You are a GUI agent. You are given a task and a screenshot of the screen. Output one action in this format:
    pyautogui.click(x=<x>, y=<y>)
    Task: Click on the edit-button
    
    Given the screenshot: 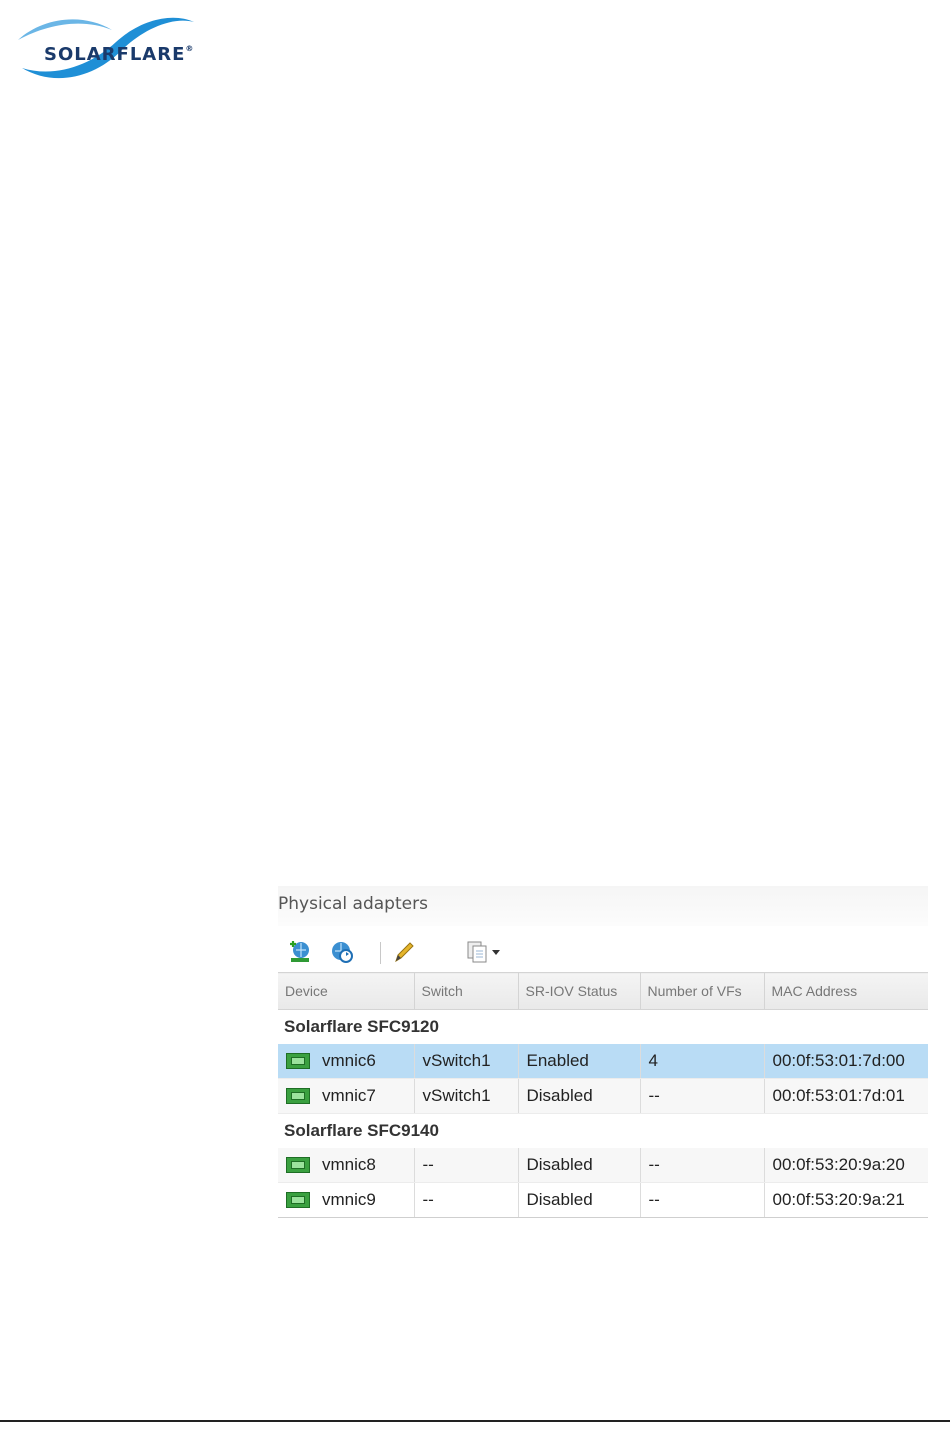 What is the action you would take?
    pyautogui.click(x=404, y=952)
    